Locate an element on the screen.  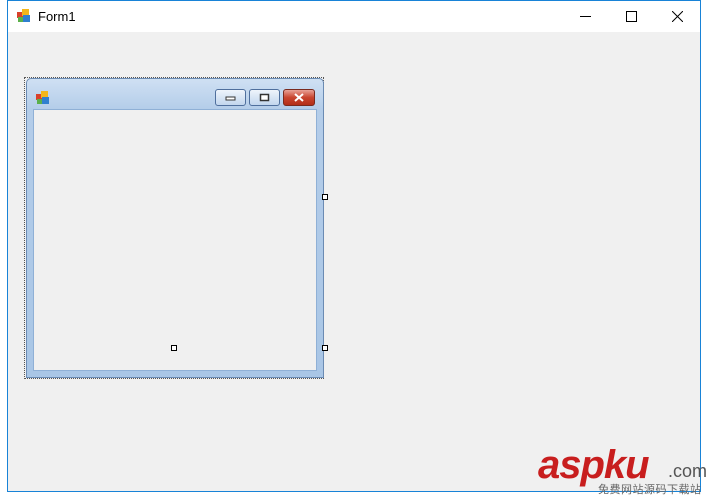
child-minimize-button is located at coordinates (230, 97).